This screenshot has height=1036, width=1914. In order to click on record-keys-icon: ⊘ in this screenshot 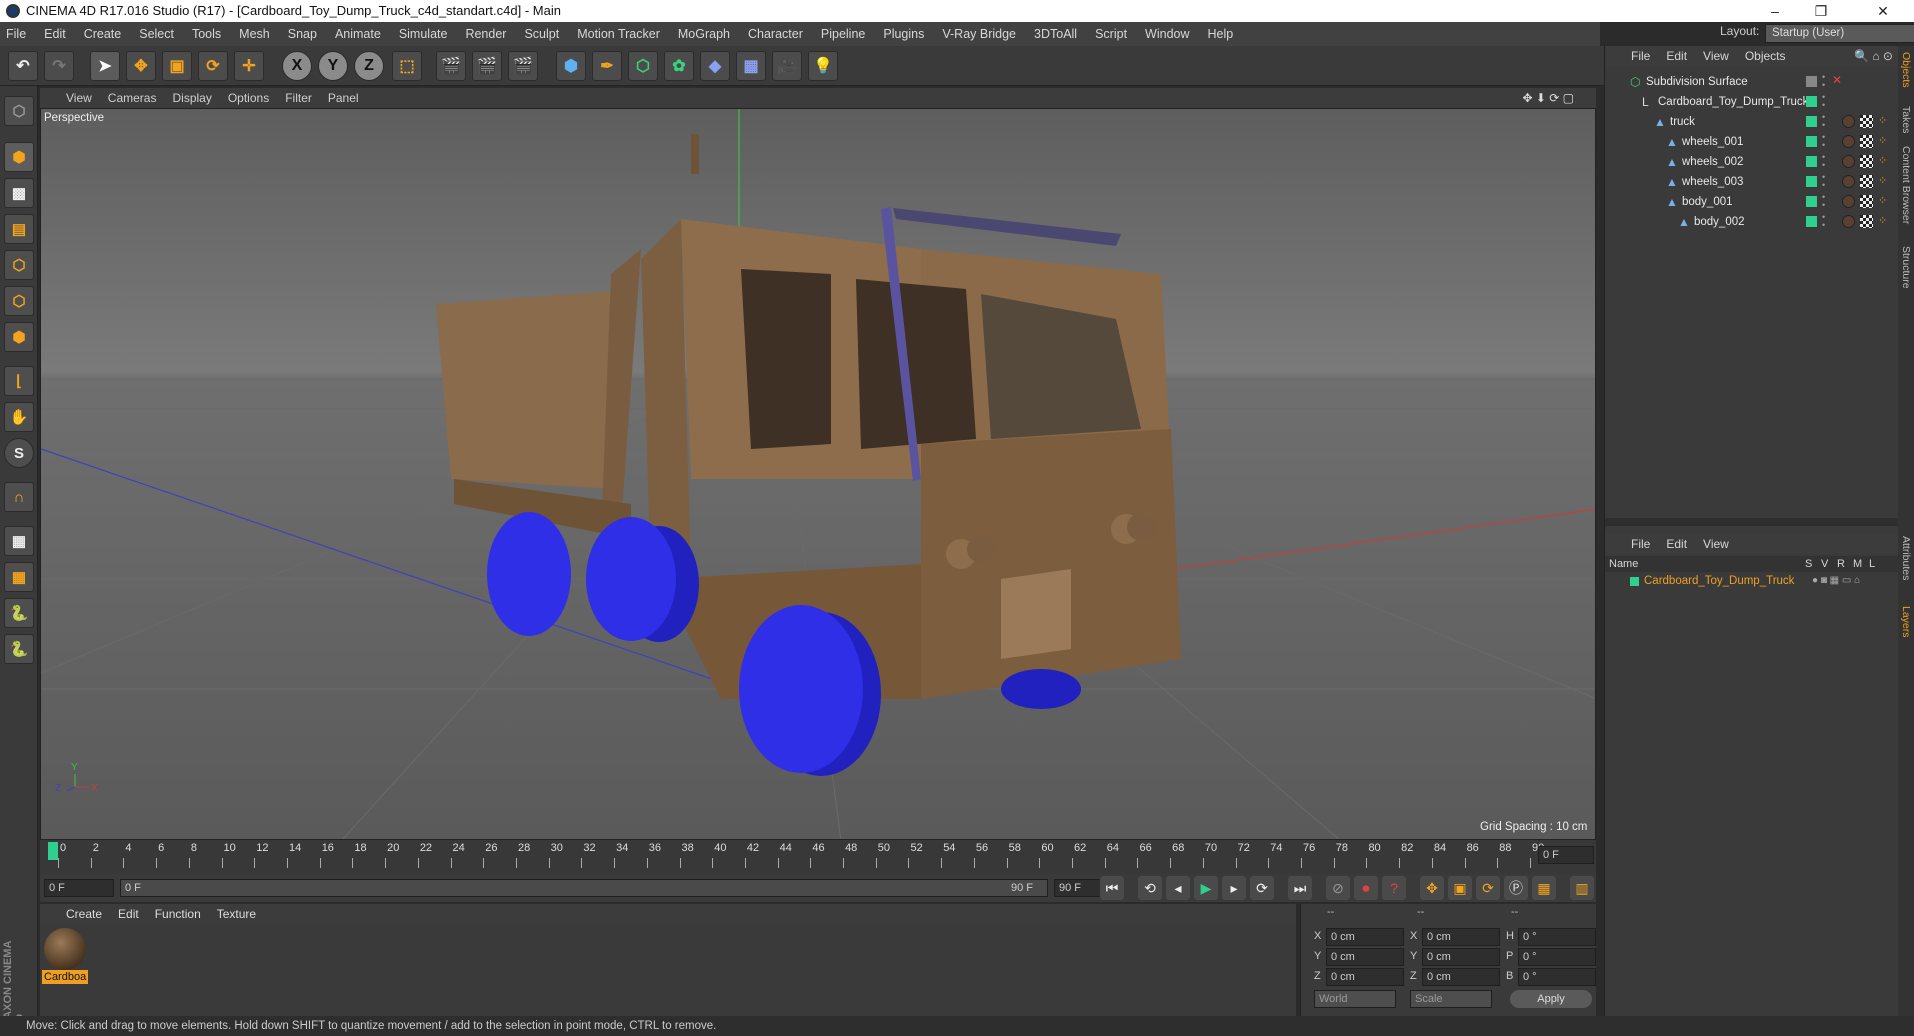, I will do `click(1338, 888)`.